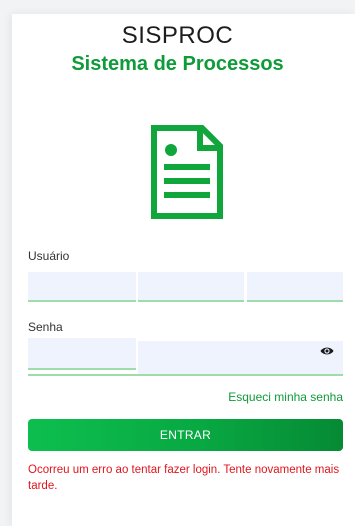 The height and width of the screenshot is (526, 355). What do you see at coordinates (185, 375) in the screenshot?
I see `password-underline` at bounding box center [185, 375].